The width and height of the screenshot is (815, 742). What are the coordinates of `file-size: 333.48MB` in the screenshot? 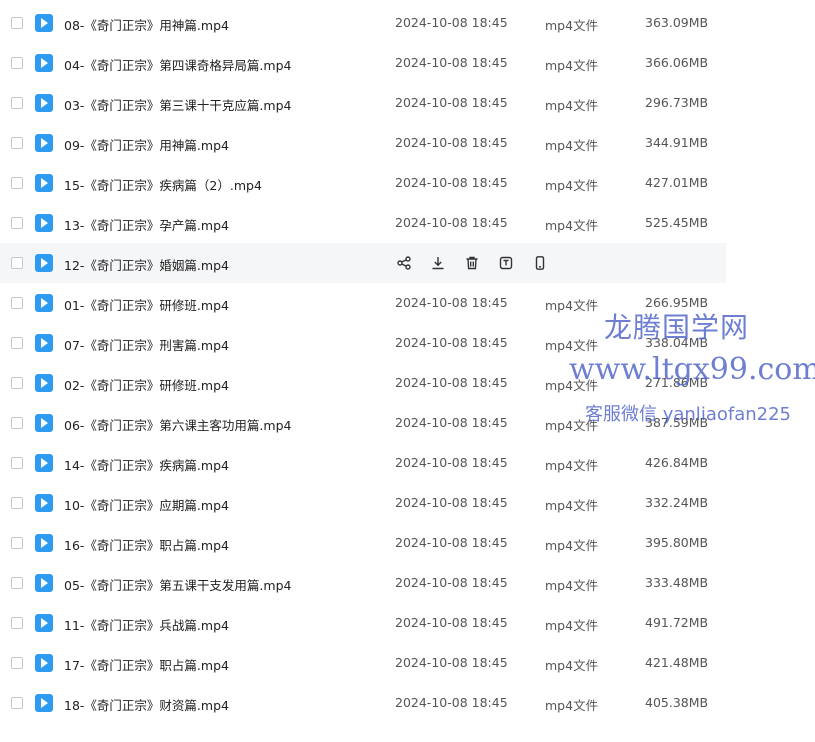 It's located at (677, 582).